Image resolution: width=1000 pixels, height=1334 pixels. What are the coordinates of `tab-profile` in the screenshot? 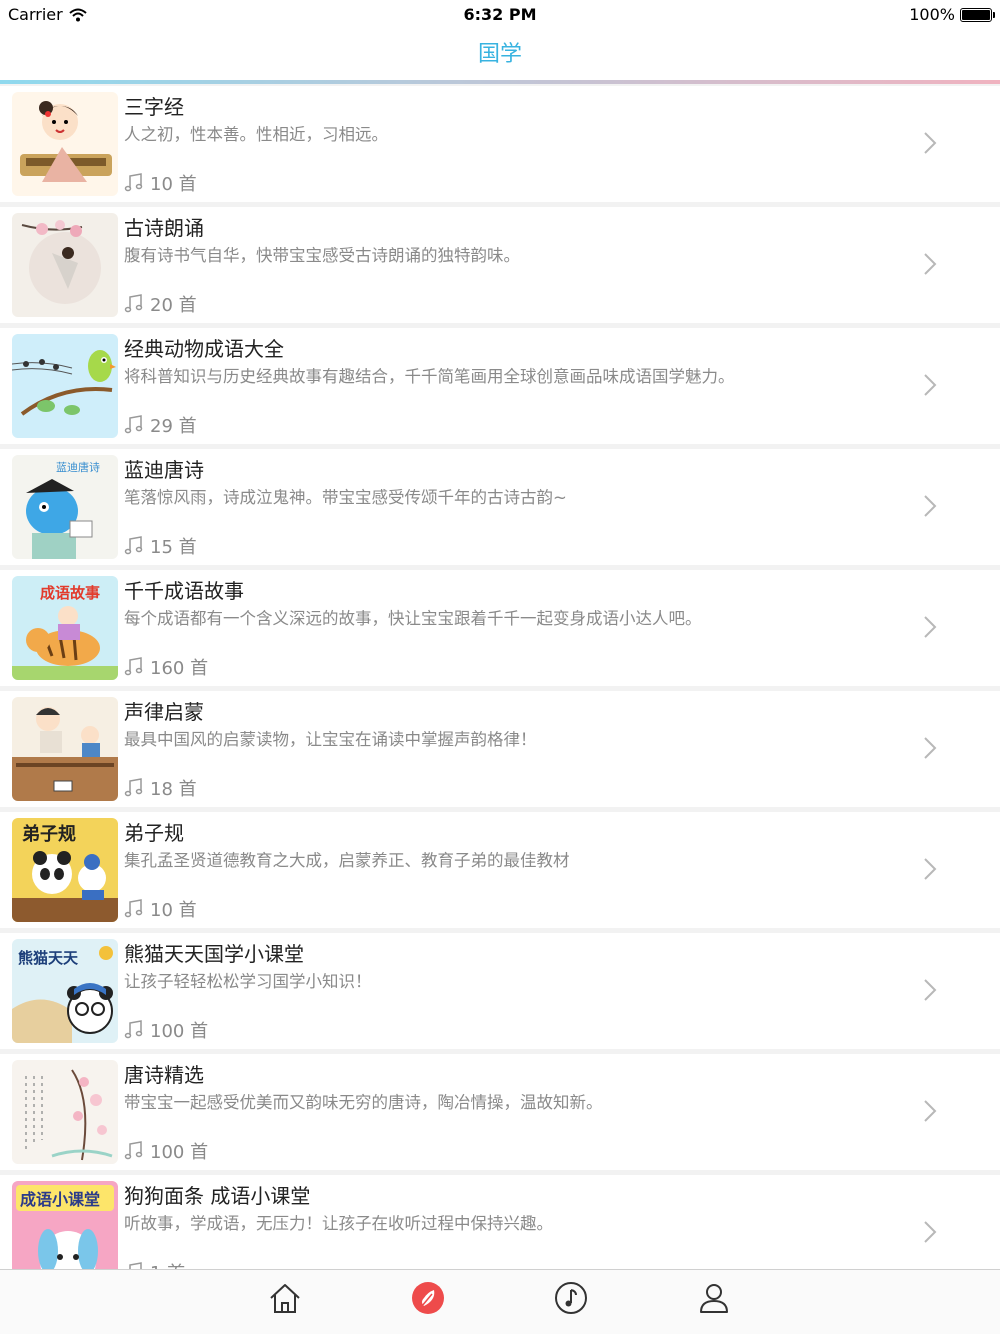 It's located at (714, 1298).